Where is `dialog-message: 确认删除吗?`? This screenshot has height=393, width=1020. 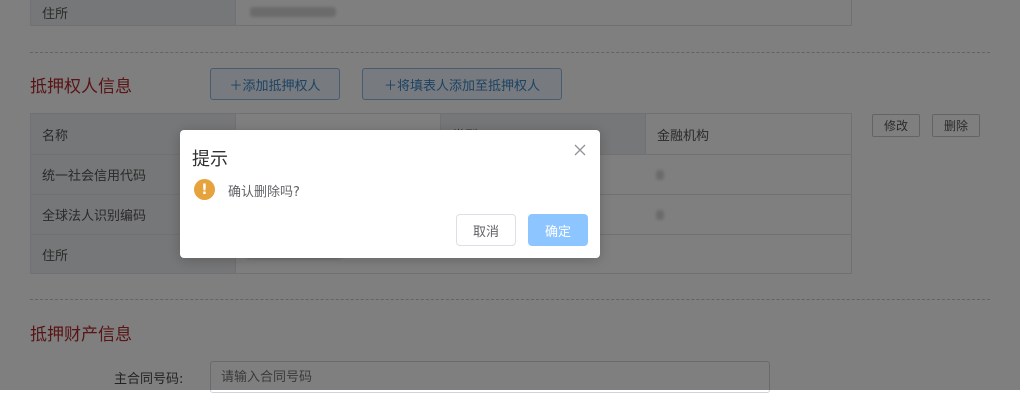 dialog-message: 确认删除吗? is located at coordinates (264, 192).